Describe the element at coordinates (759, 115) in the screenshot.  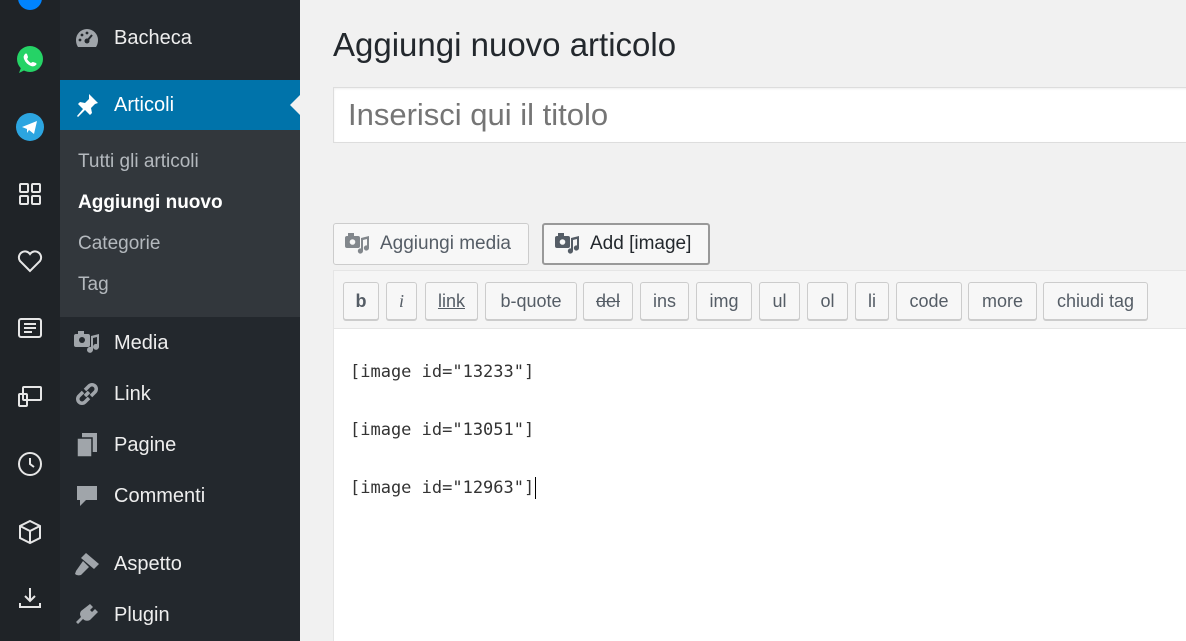
I see `post-title-input` at that location.